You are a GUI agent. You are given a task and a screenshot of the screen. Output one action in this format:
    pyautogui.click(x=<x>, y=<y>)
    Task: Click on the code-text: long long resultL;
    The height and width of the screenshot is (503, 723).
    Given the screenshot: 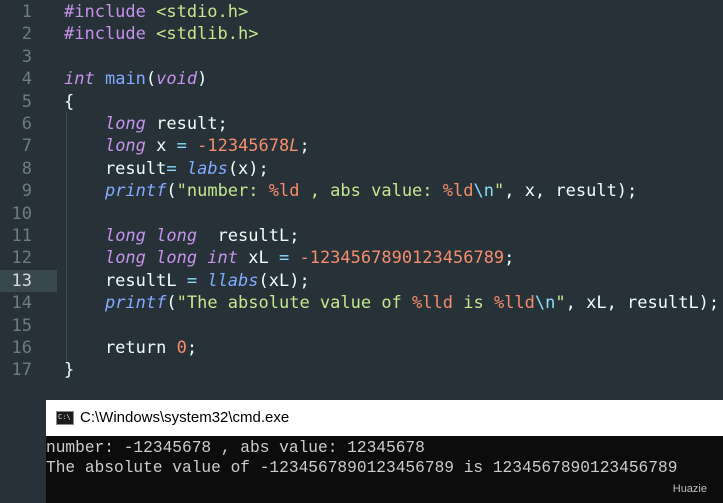 What is the action you would take?
    pyautogui.click(x=181, y=236)
    